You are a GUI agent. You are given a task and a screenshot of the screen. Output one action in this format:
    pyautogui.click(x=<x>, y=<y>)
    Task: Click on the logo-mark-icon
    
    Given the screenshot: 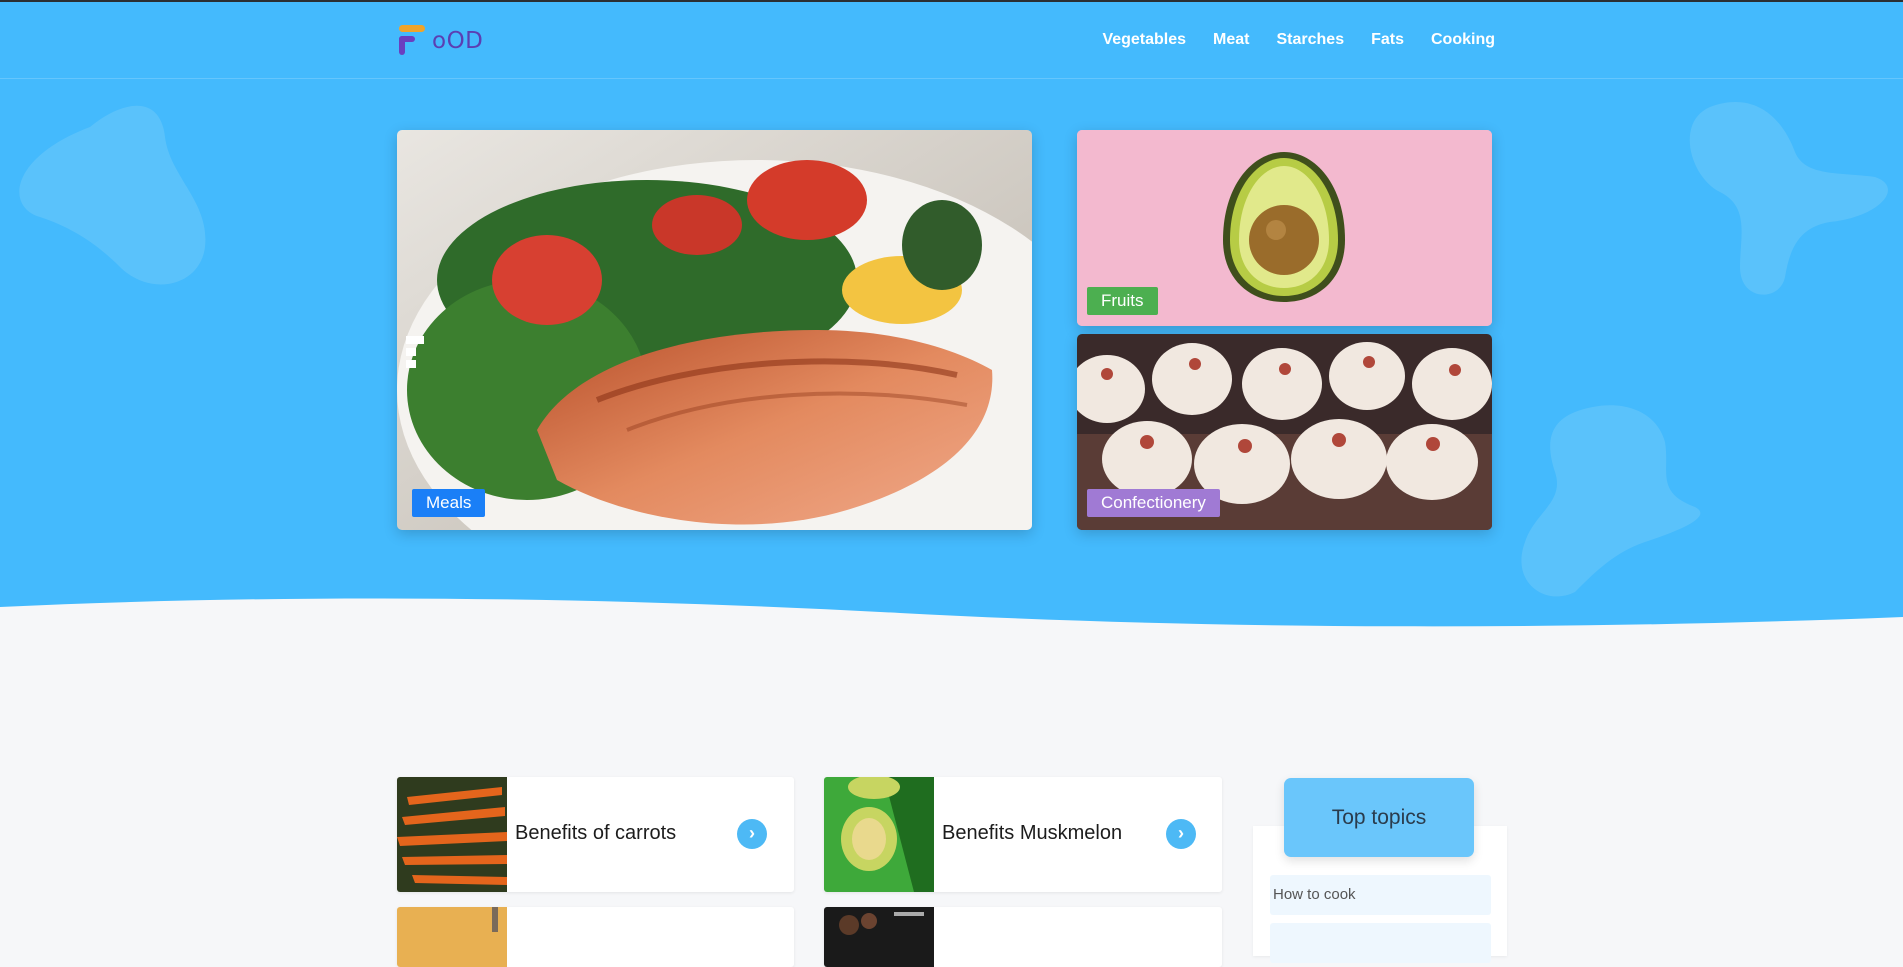 What is the action you would take?
    pyautogui.click(x=412, y=40)
    